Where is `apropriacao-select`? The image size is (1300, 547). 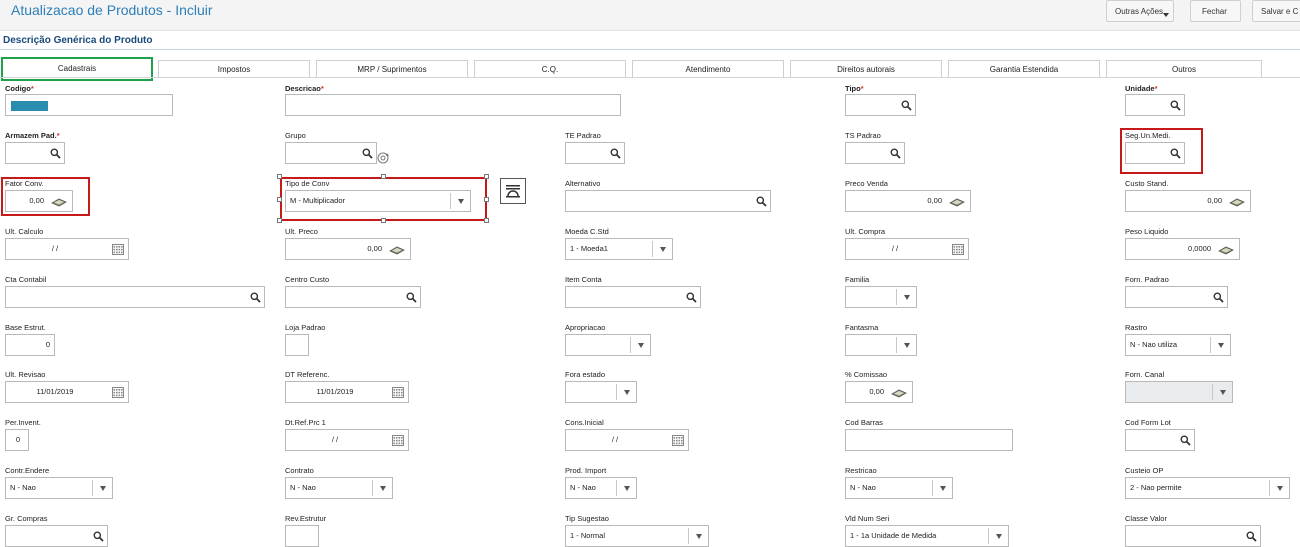 apropriacao-select is located at coordinates (608, 345).